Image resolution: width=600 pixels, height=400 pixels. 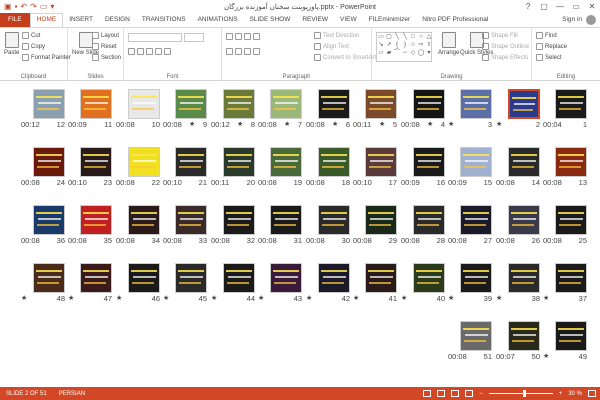 I want to click on slide-thumbnail: 00:08 25, so click(x=565, y=226).